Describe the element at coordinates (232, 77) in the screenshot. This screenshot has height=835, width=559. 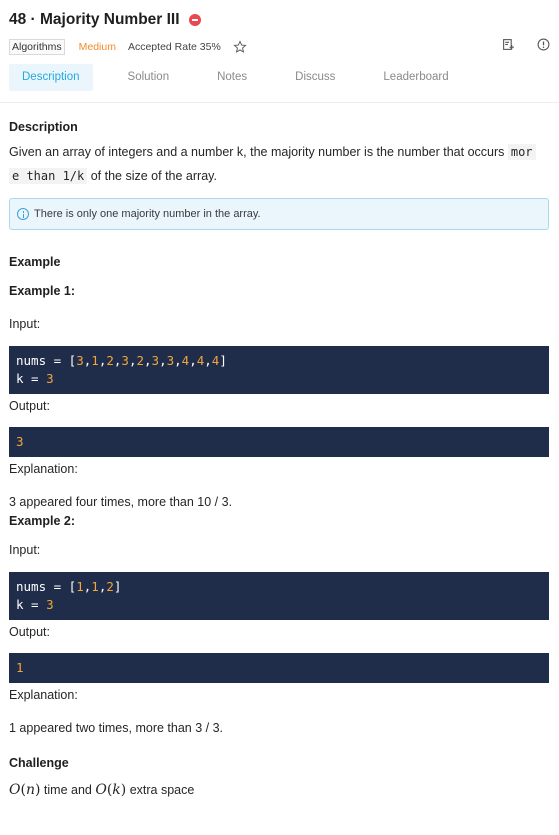
I see `tab-notes: Notes` at that location.